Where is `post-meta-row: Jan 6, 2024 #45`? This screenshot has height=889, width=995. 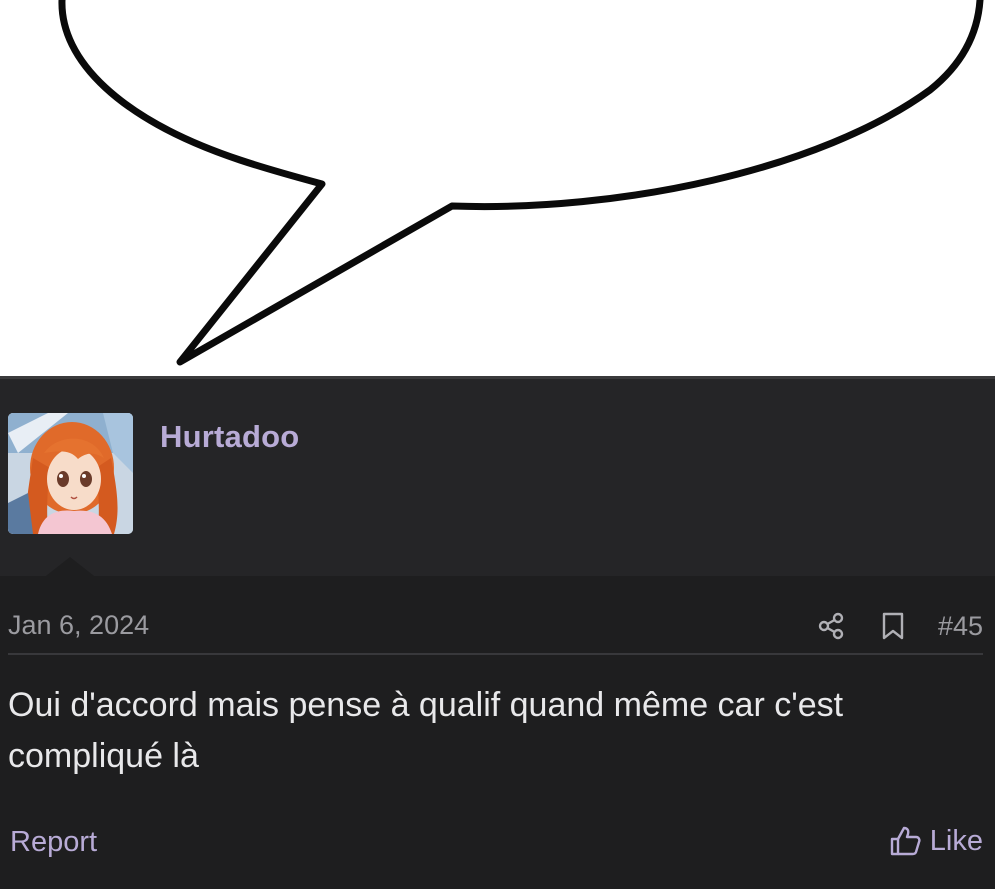 post-meta-row: Jan 6, 2024 #45 is located at coordinates (495, 626).